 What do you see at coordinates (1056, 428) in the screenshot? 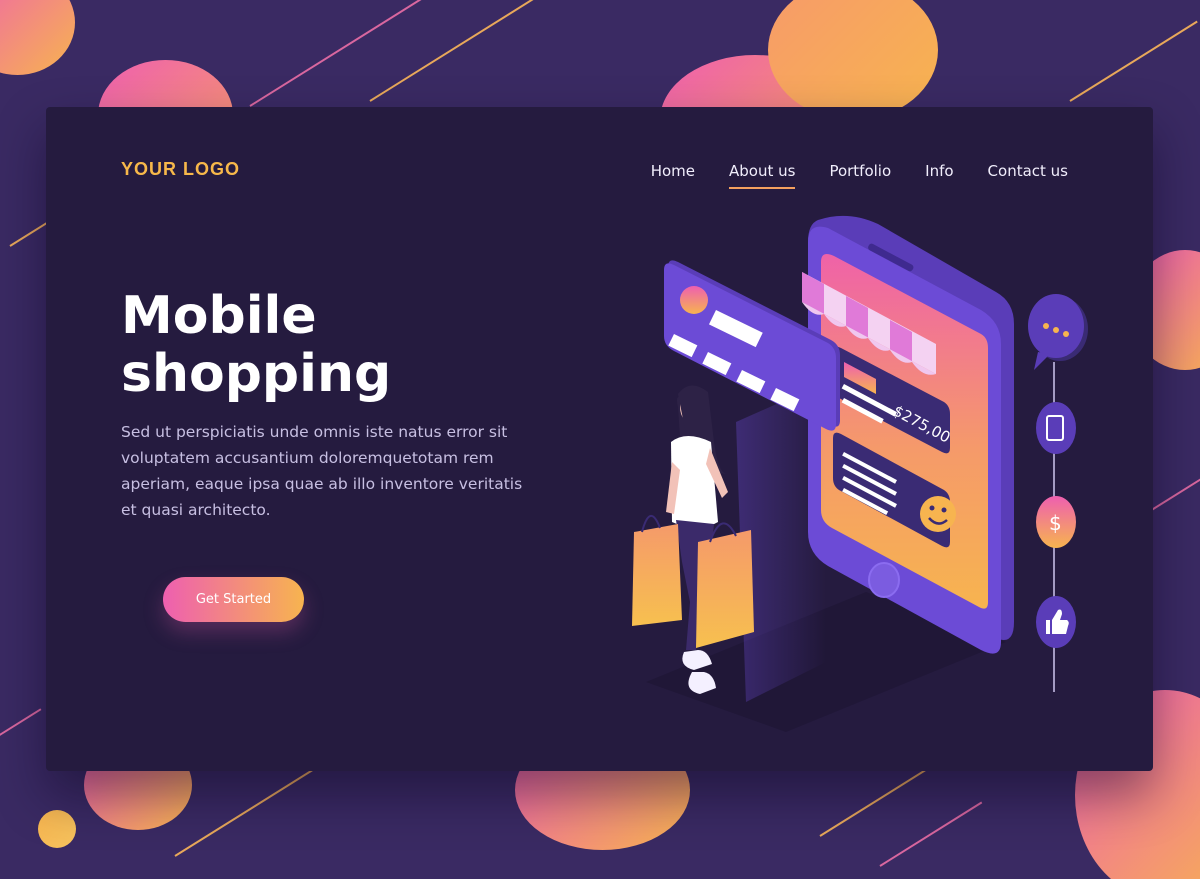
I see `tablet-icon` at bounding box center [1056, 428].